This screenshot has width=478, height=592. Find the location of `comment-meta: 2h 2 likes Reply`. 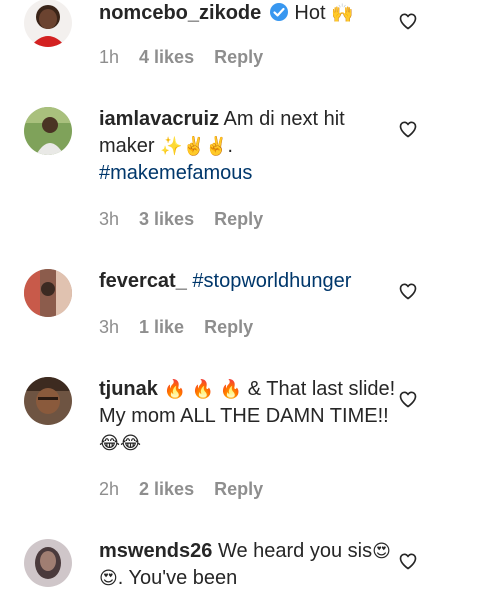

comment-meta: 2h 2 likes Reply is located at coordinates (181, 489).